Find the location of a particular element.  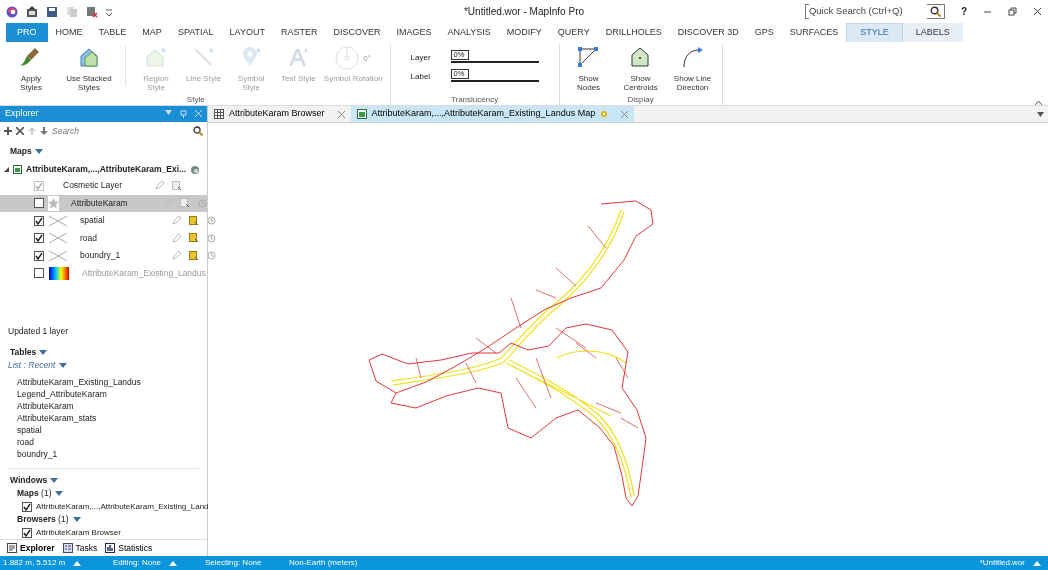

panel-tab: Tasks is located at coordinates (80, 548).